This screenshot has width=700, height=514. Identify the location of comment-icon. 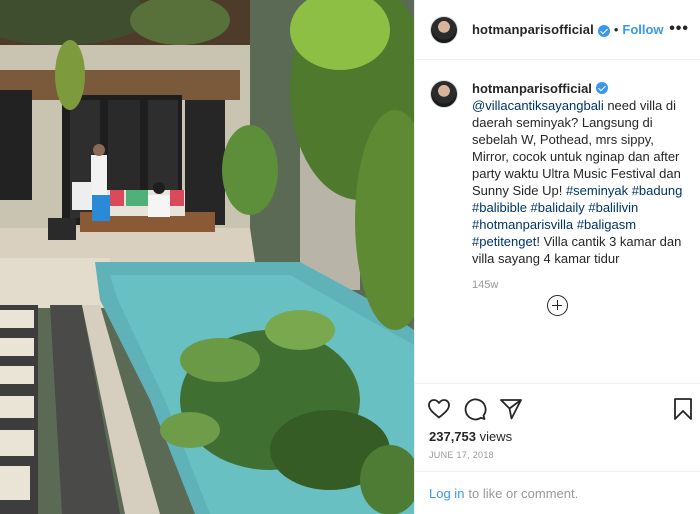
(475, 409).